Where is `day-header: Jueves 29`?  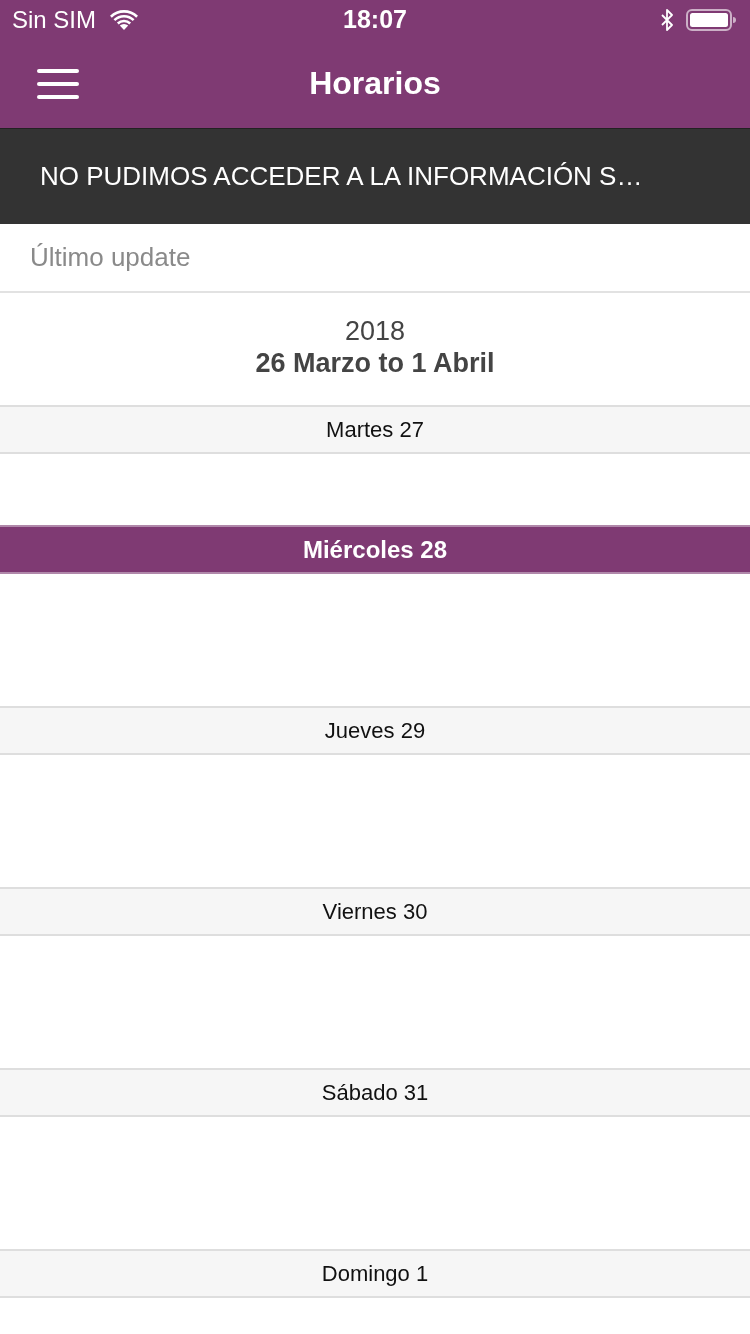 day-header: Jueves 29 is located at coordinates (375, 730).